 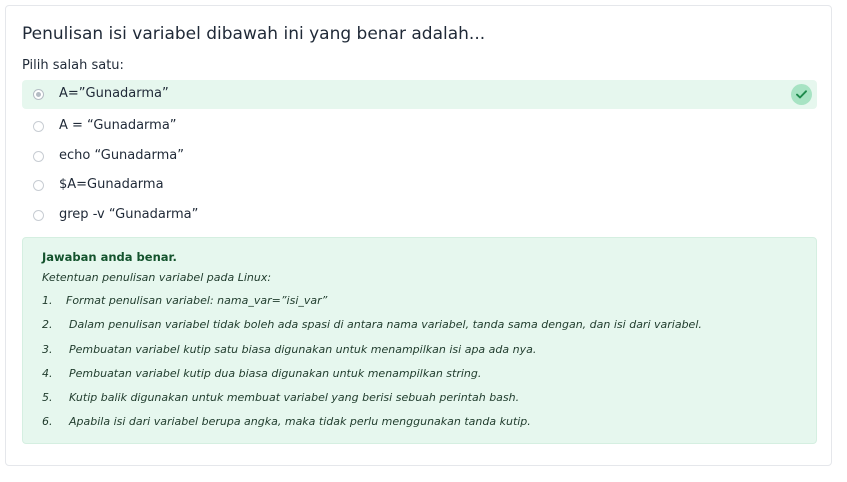 What do you see at coordinates (419, 156) in the screenshot?
I see `option-c: echo “Gunadarma”` at bounding box center [419, 156].